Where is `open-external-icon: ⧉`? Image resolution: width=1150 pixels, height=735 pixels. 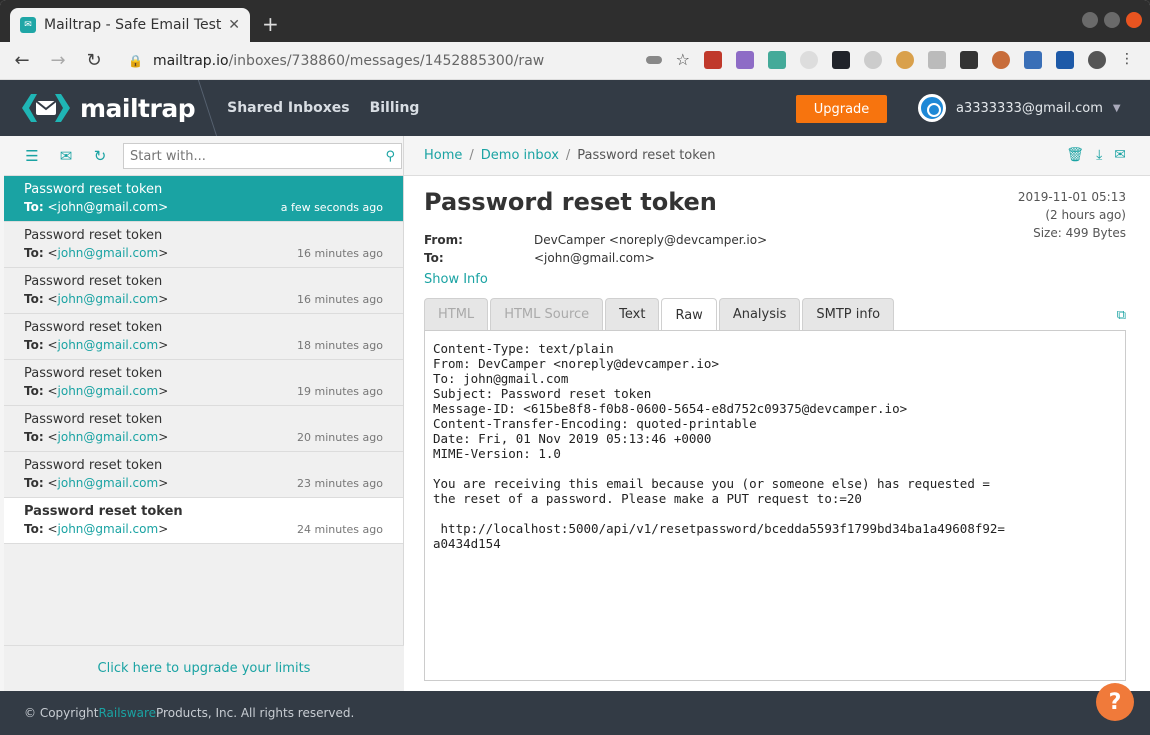
open-external-icon: ⧉ is located at coordinates (1121, 315).